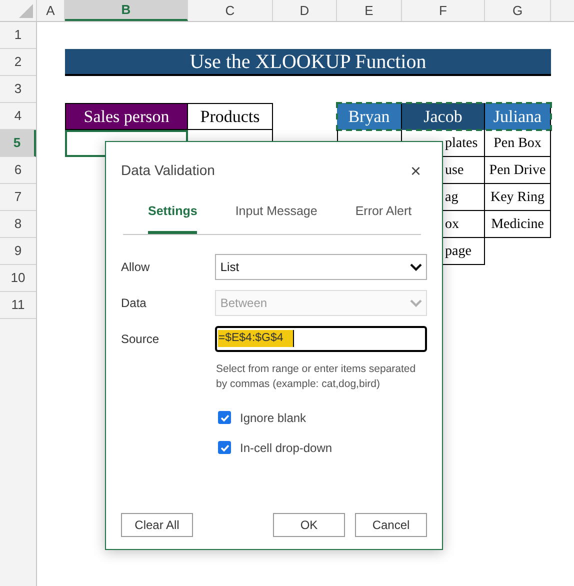 The image size is (574, 586). Describe the element at coordinates (18, 305) in the screenshot. I see `row-header: 11` at that location.